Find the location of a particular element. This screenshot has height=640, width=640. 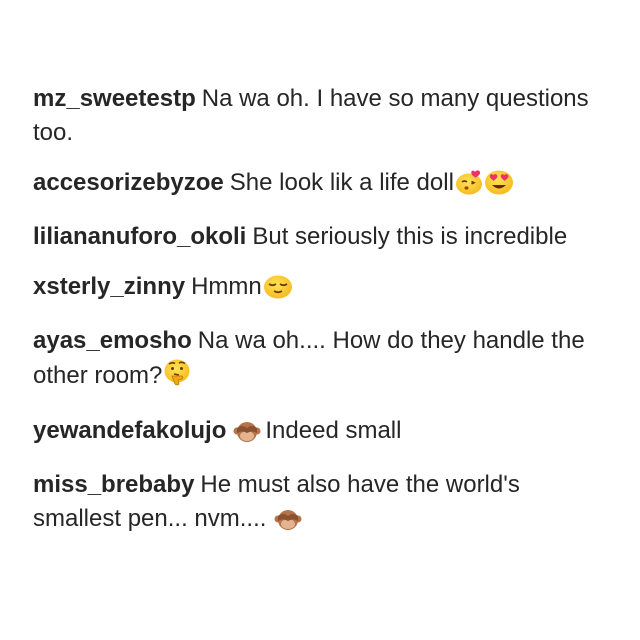

comment-text: But seriously this is incredible is located at coordinates (410, 236).